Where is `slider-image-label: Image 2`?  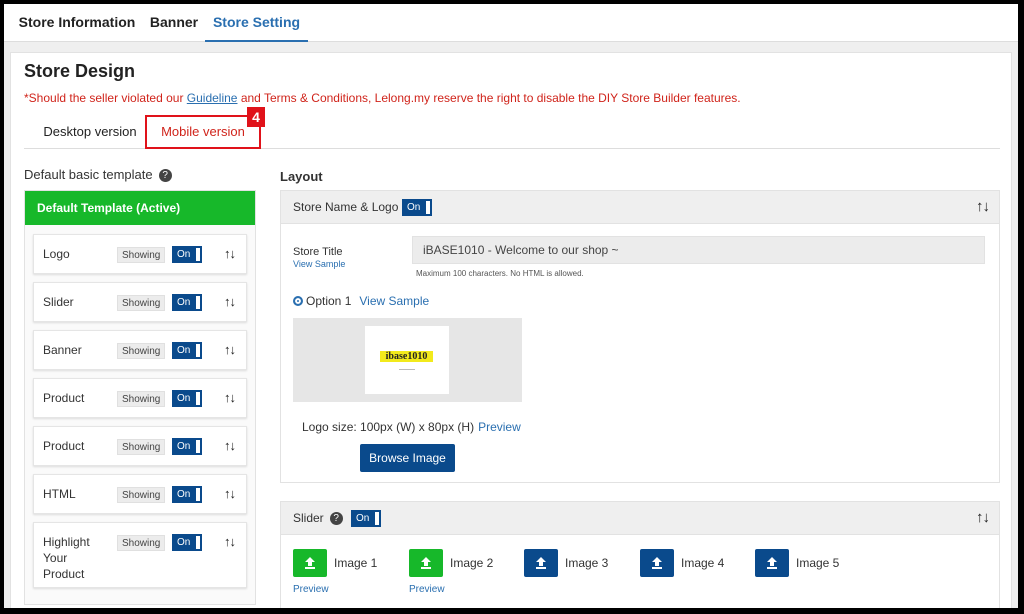 slider-image-label: Image 2 is located at coordinates (472, 563).